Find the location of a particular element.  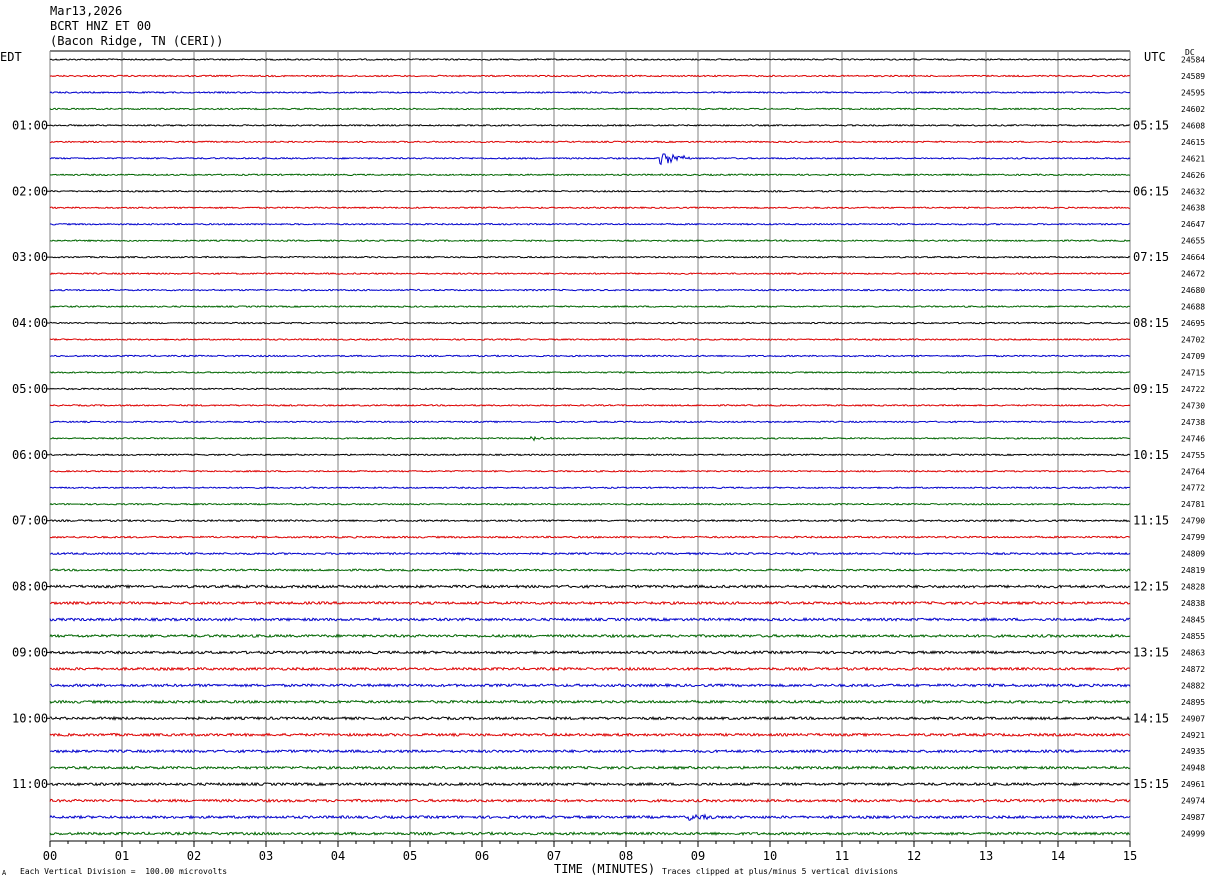

dc-offset-label: 24655 is located at coordinates (1193, 241).